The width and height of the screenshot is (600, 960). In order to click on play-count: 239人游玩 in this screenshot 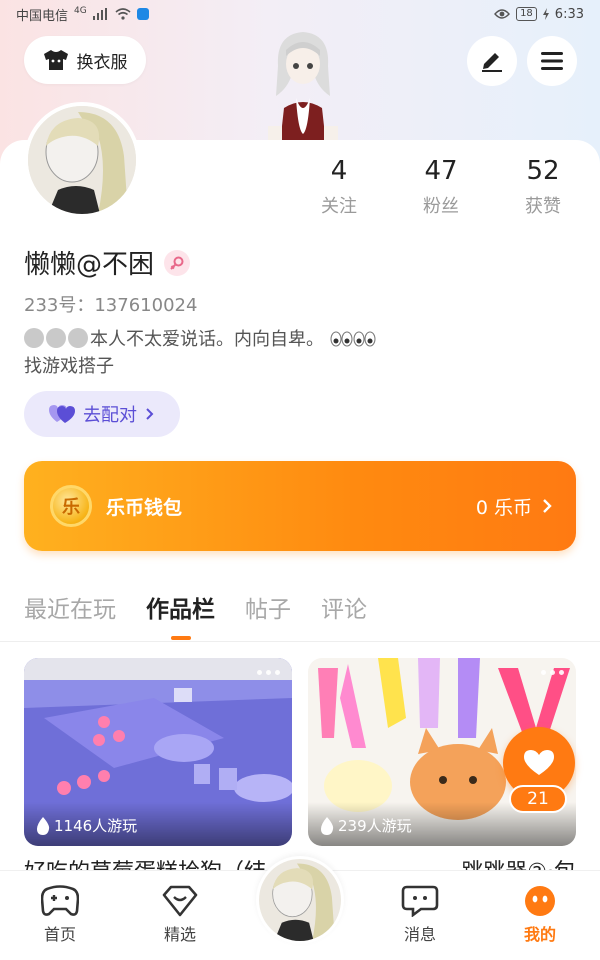, I will do `click(366, 825)`.